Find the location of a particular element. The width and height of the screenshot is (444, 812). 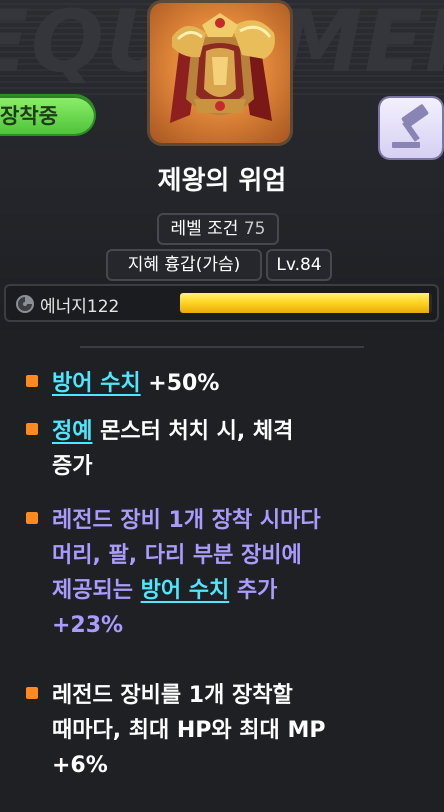

energy-track is located at coordinates (306, 303).